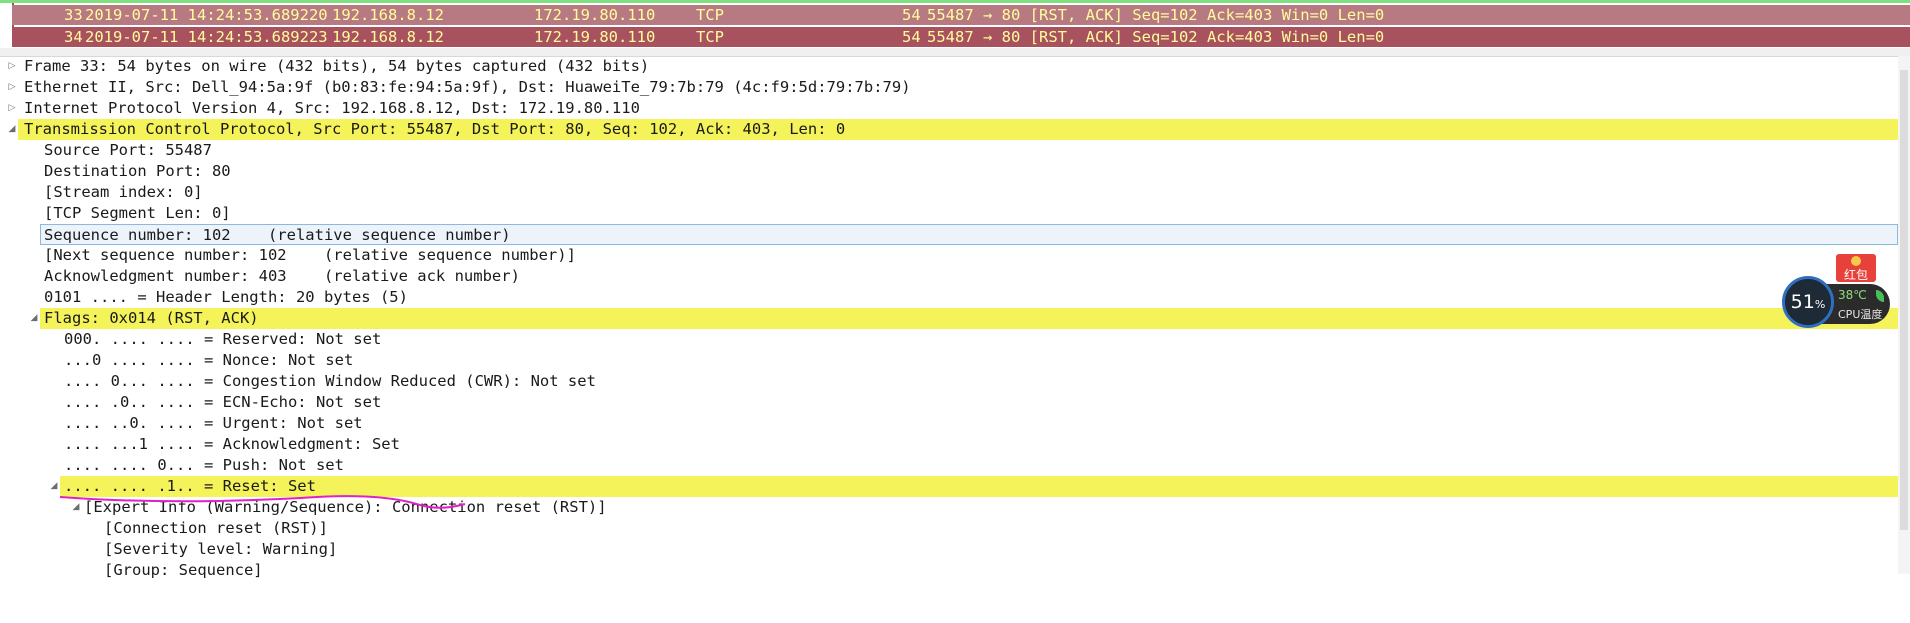 The height and width of the screenshot is (623, 1910). I want to click on cpu-usage-value: 51, so click(1802, 302).